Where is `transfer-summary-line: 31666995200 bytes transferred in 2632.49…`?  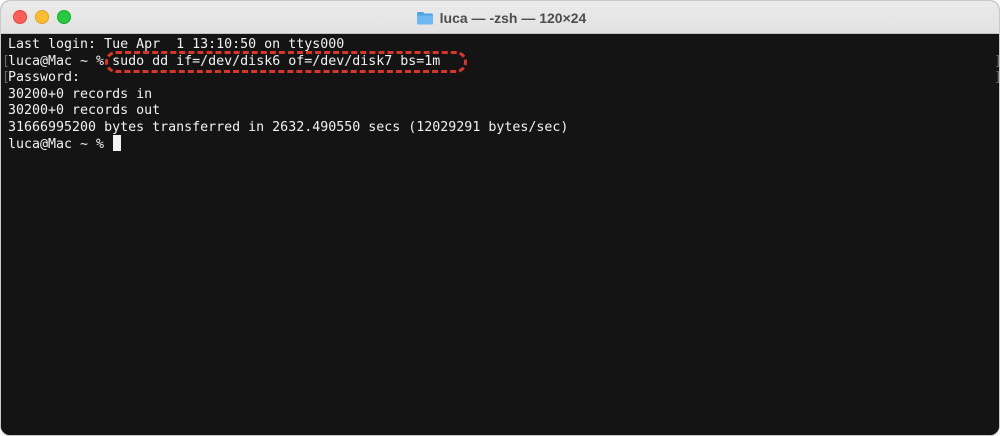 transfer-summary-line: 31666995200 bytes transferred in 2632.49… is located at coordinates (288, 127).